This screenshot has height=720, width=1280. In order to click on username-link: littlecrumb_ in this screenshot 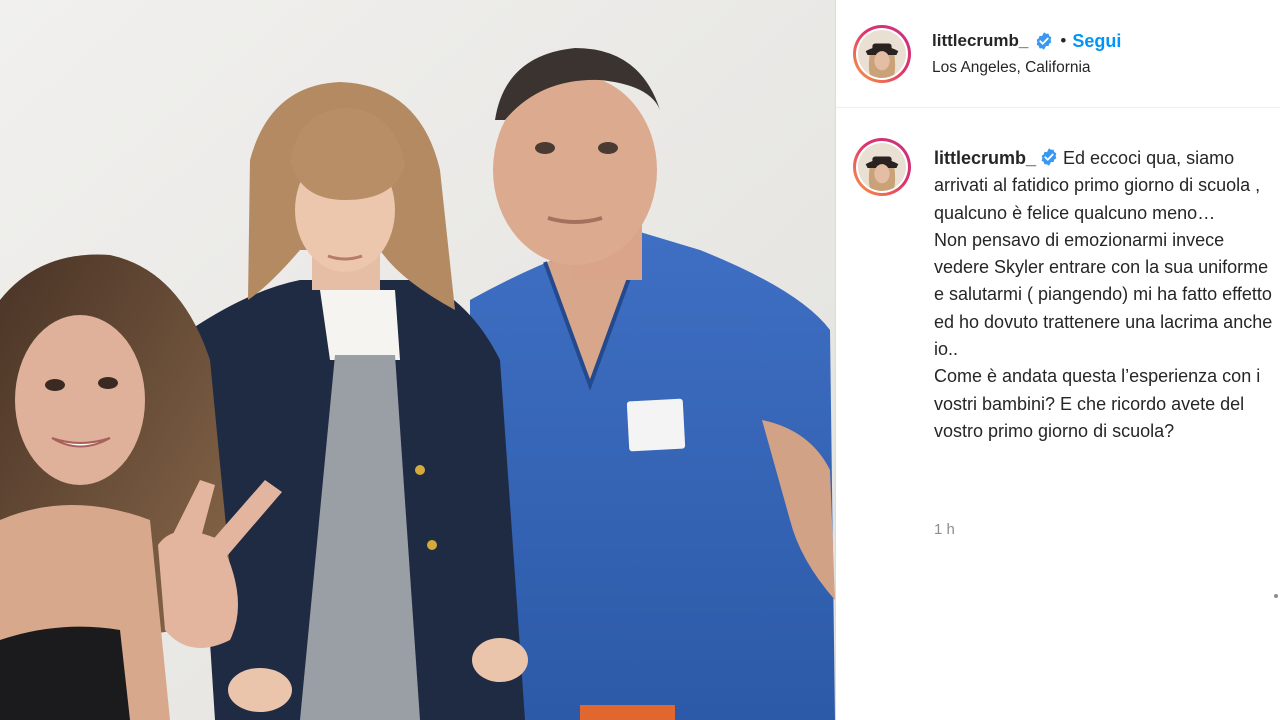, I will do `click(980, 41)`.